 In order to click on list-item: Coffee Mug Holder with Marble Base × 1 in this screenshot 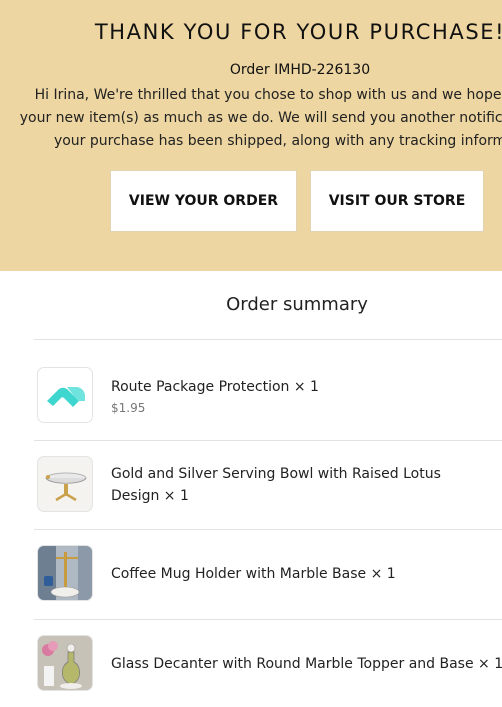, I will do `click(268, 574)`.